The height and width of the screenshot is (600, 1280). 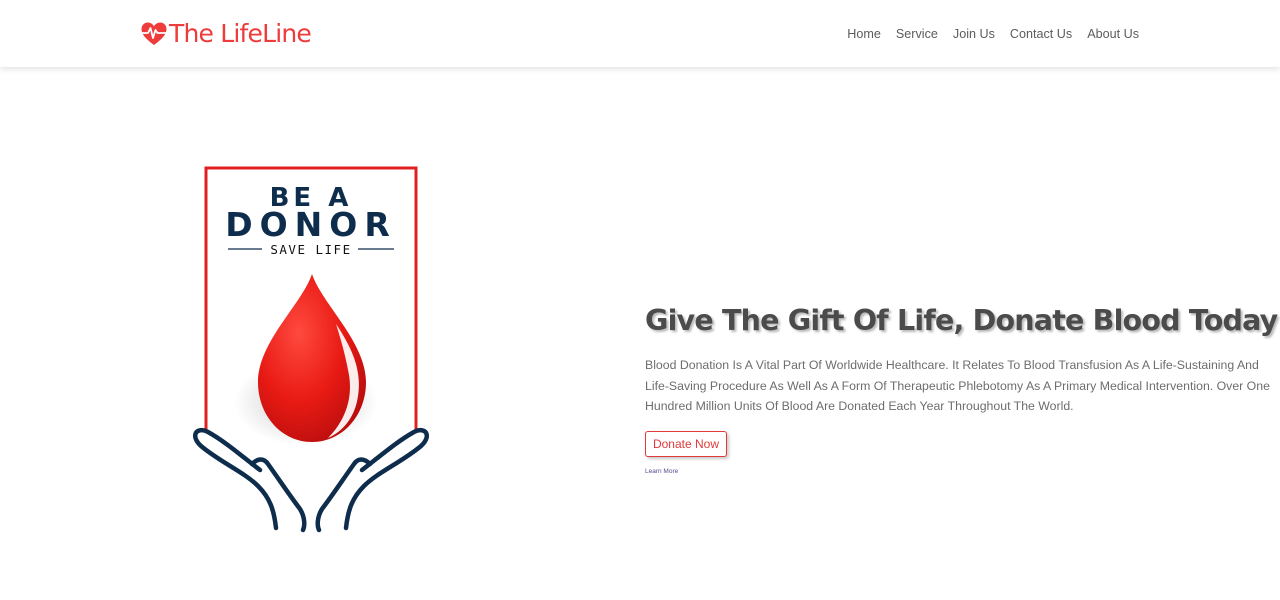 What do you see at coordinates (310, 249) in the screenshot?
I see `poster-line-save-life: SAVE LIFE` at bounding box center [310, 249].